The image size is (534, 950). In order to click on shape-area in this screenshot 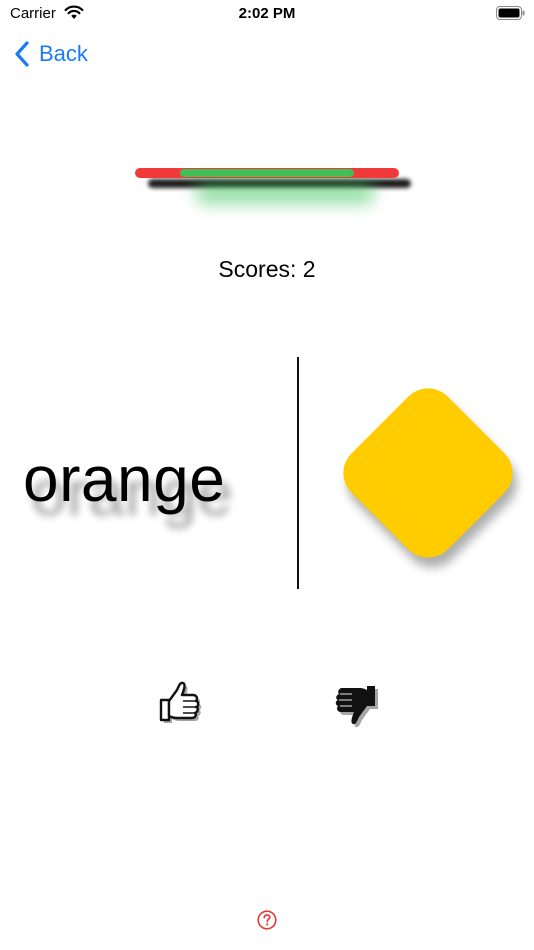, I will do `click(428, 473)`.